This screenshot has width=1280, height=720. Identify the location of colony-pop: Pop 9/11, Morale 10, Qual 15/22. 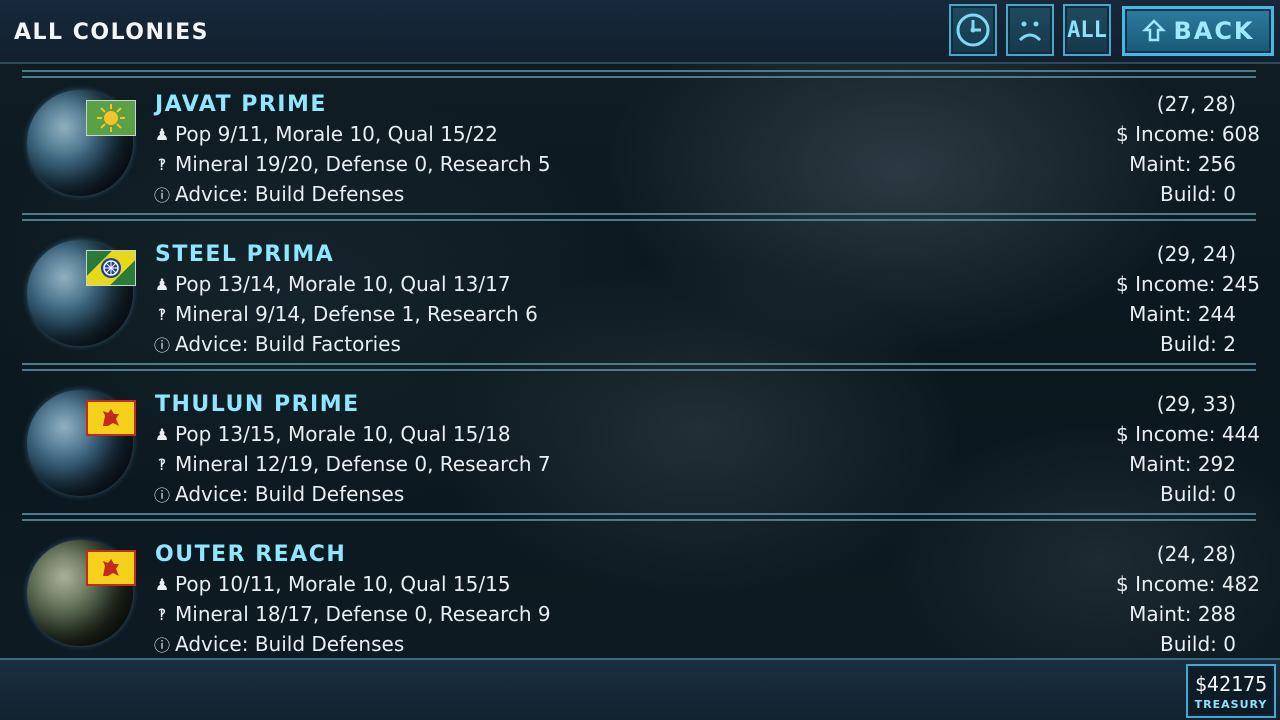
(336, 134).